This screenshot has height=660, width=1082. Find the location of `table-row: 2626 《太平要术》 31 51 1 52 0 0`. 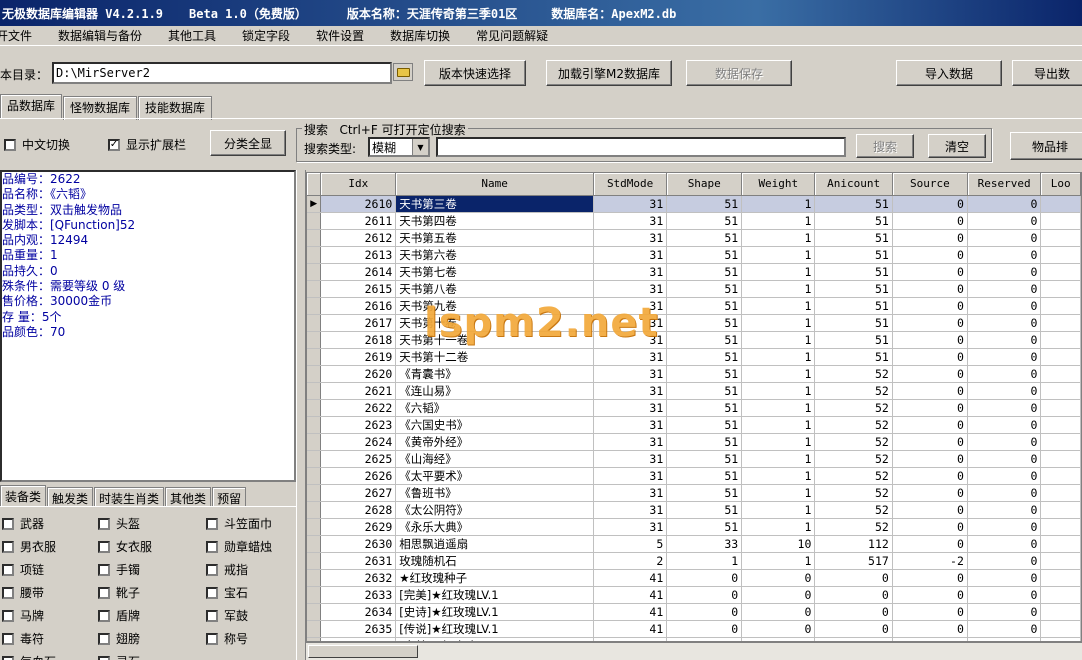

table-row: 2626 《太平要术》 31 51 1 52 0 0 is located at coordinates (694, 476).